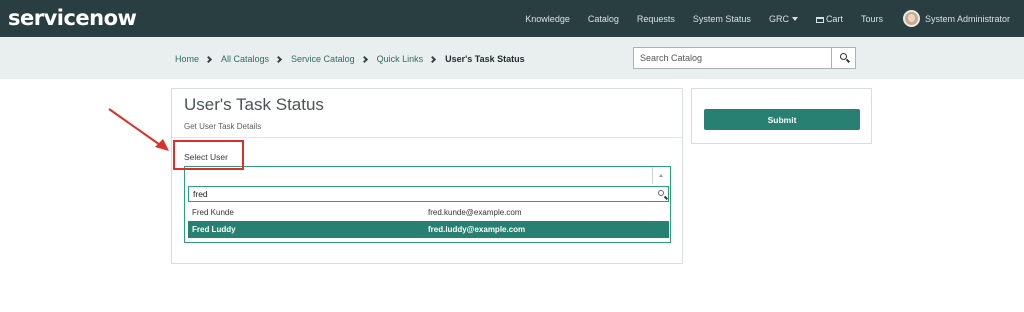 This screenshot has width=1024, height=312. What do you see at coordinates (782, 119) in the screenshot?
I see `submit-button: Submit` at bounding box center [782, 119].